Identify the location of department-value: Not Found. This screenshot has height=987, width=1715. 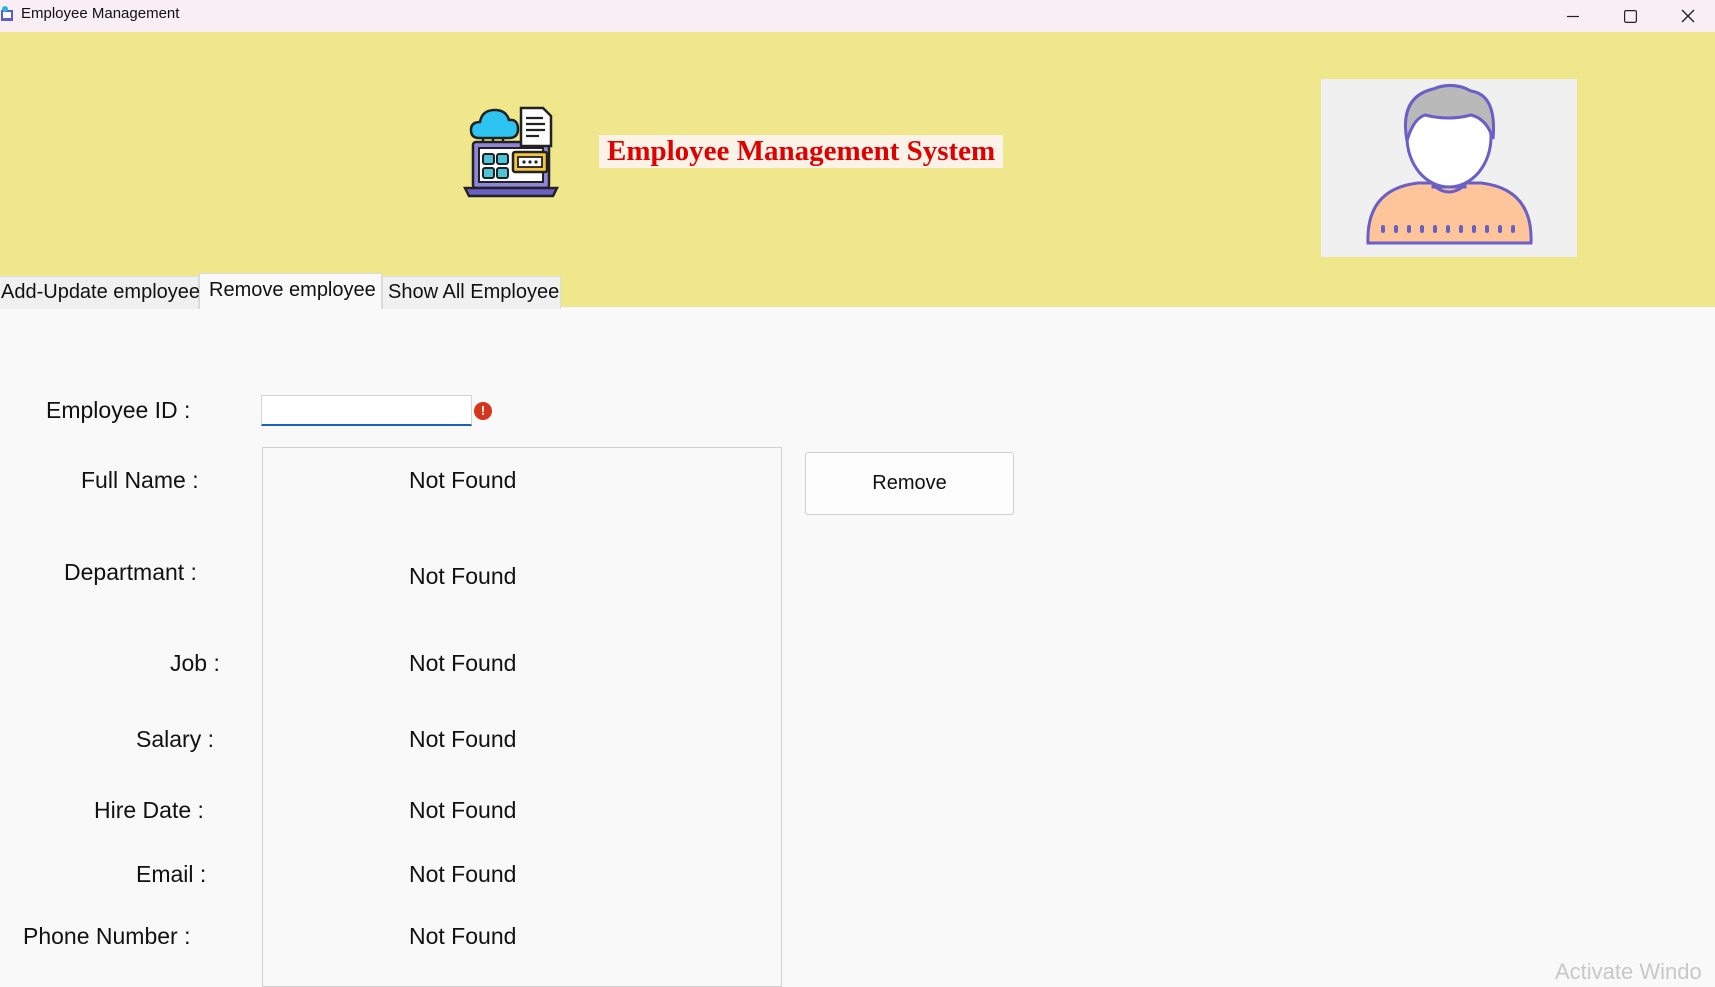
(463, 576).